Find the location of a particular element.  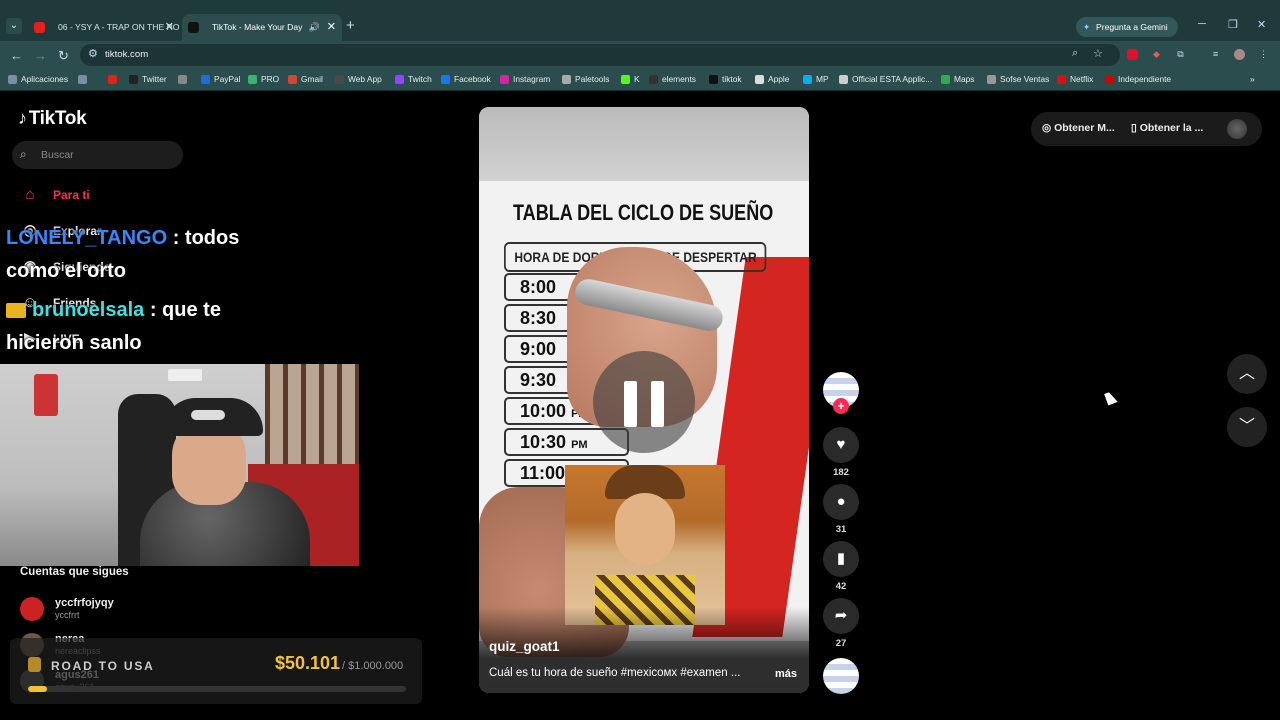

bookmark-label: Maps is located at coordinates (964, 79).